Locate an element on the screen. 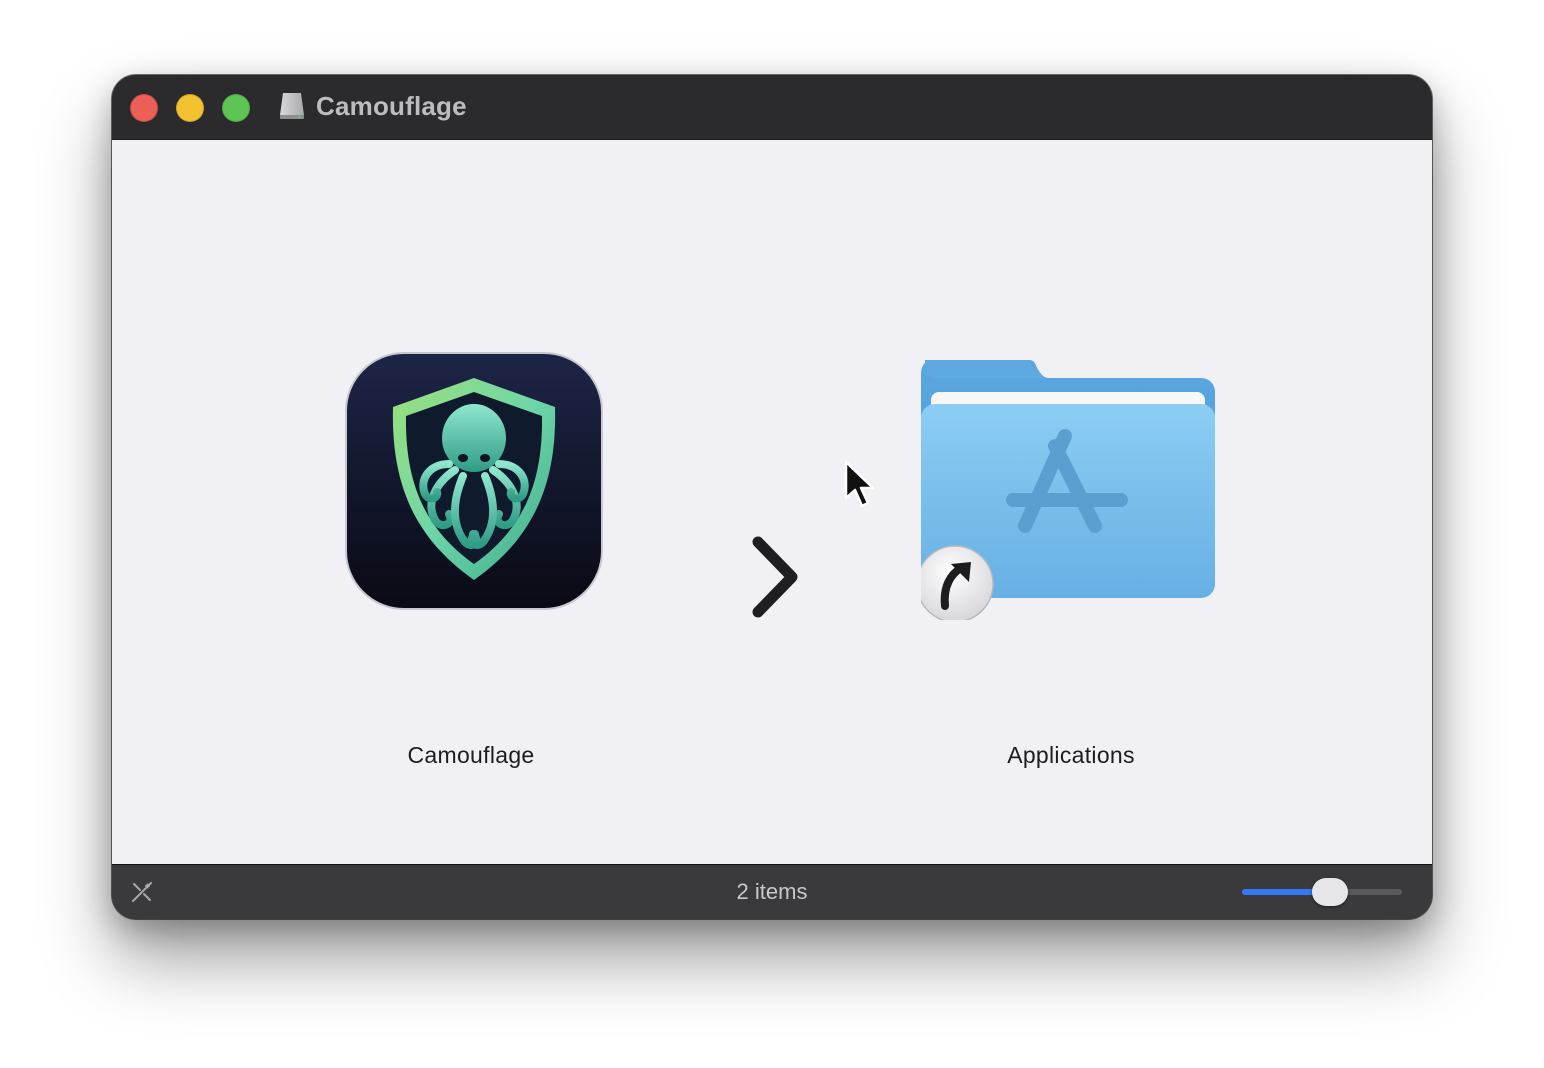 This screenshot has height=1068, width=1544. close-button is located at coordinates (144, 108).